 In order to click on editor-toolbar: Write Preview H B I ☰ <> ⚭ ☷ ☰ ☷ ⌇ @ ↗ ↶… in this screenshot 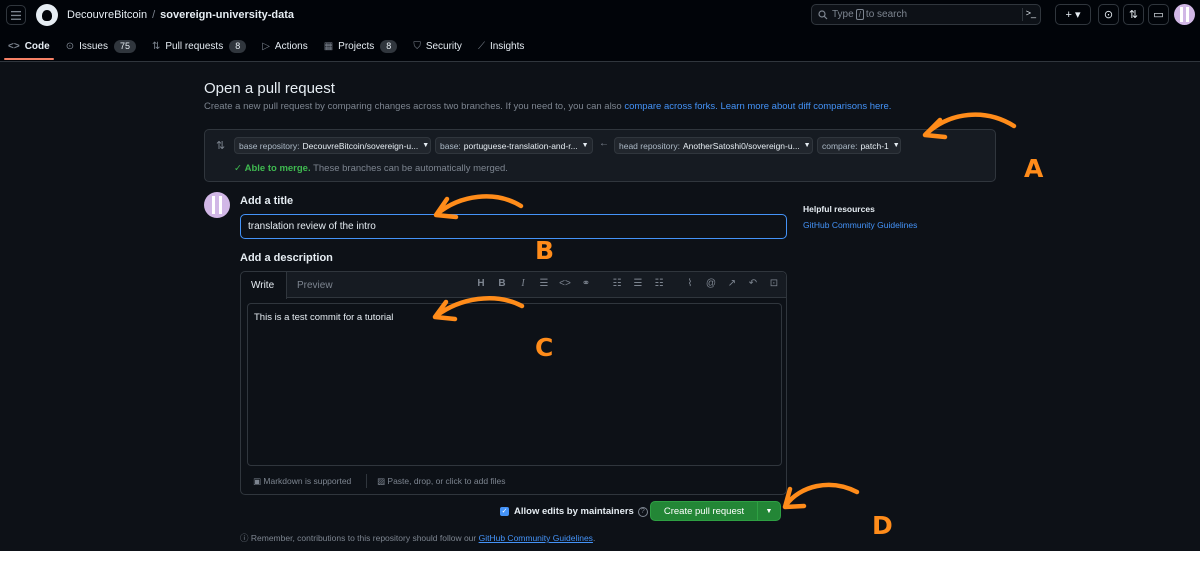, I will do `click(513, 285)`.